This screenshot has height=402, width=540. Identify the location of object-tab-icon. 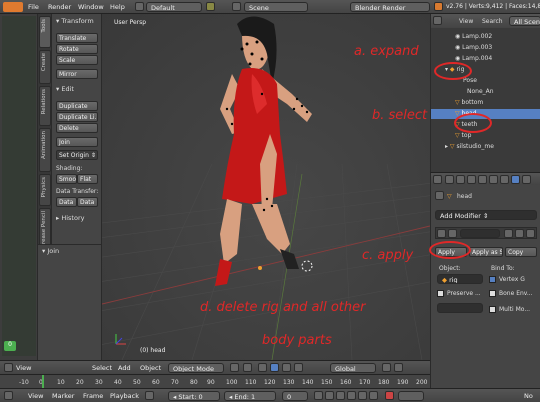
(493, 179).